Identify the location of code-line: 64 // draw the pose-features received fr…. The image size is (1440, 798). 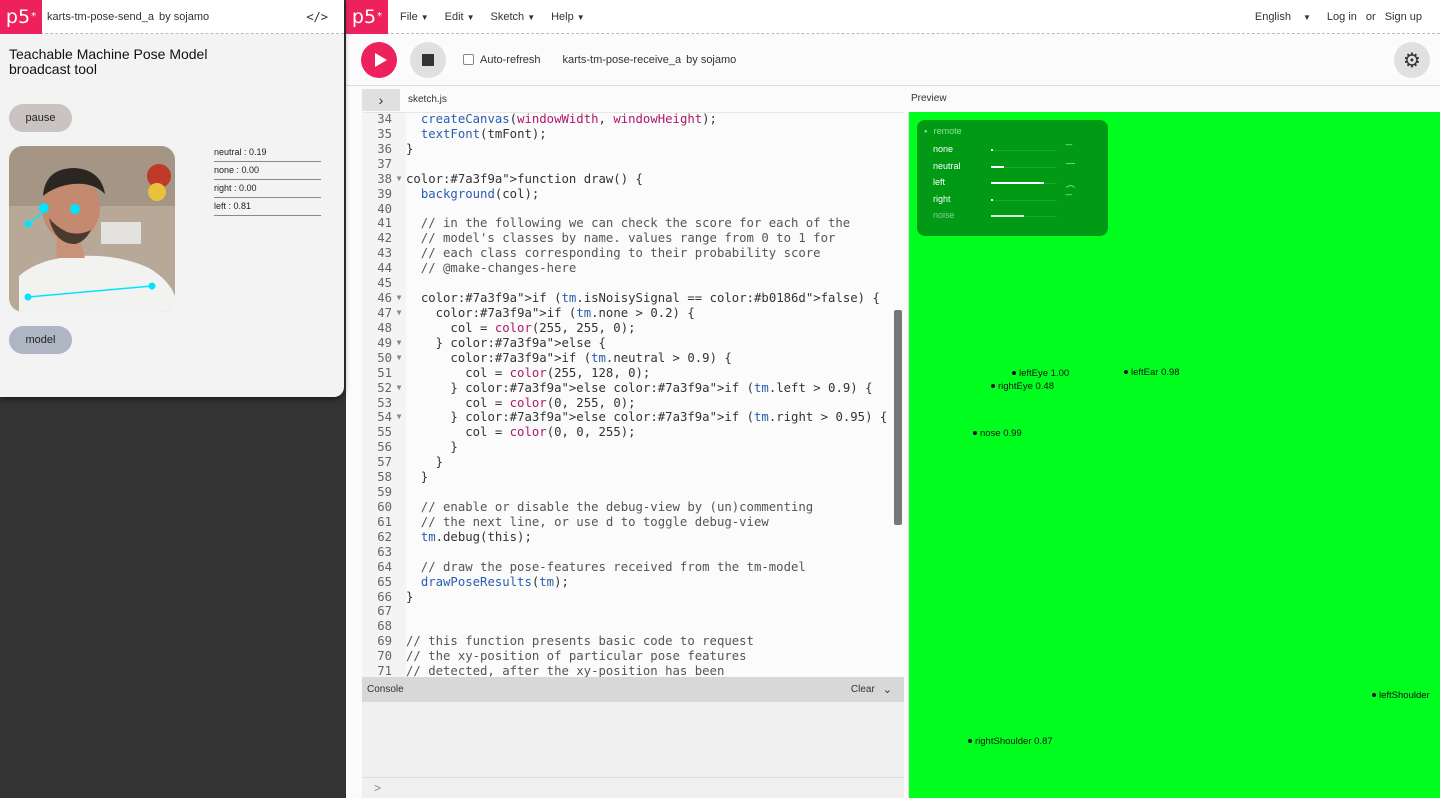
(633, 567).